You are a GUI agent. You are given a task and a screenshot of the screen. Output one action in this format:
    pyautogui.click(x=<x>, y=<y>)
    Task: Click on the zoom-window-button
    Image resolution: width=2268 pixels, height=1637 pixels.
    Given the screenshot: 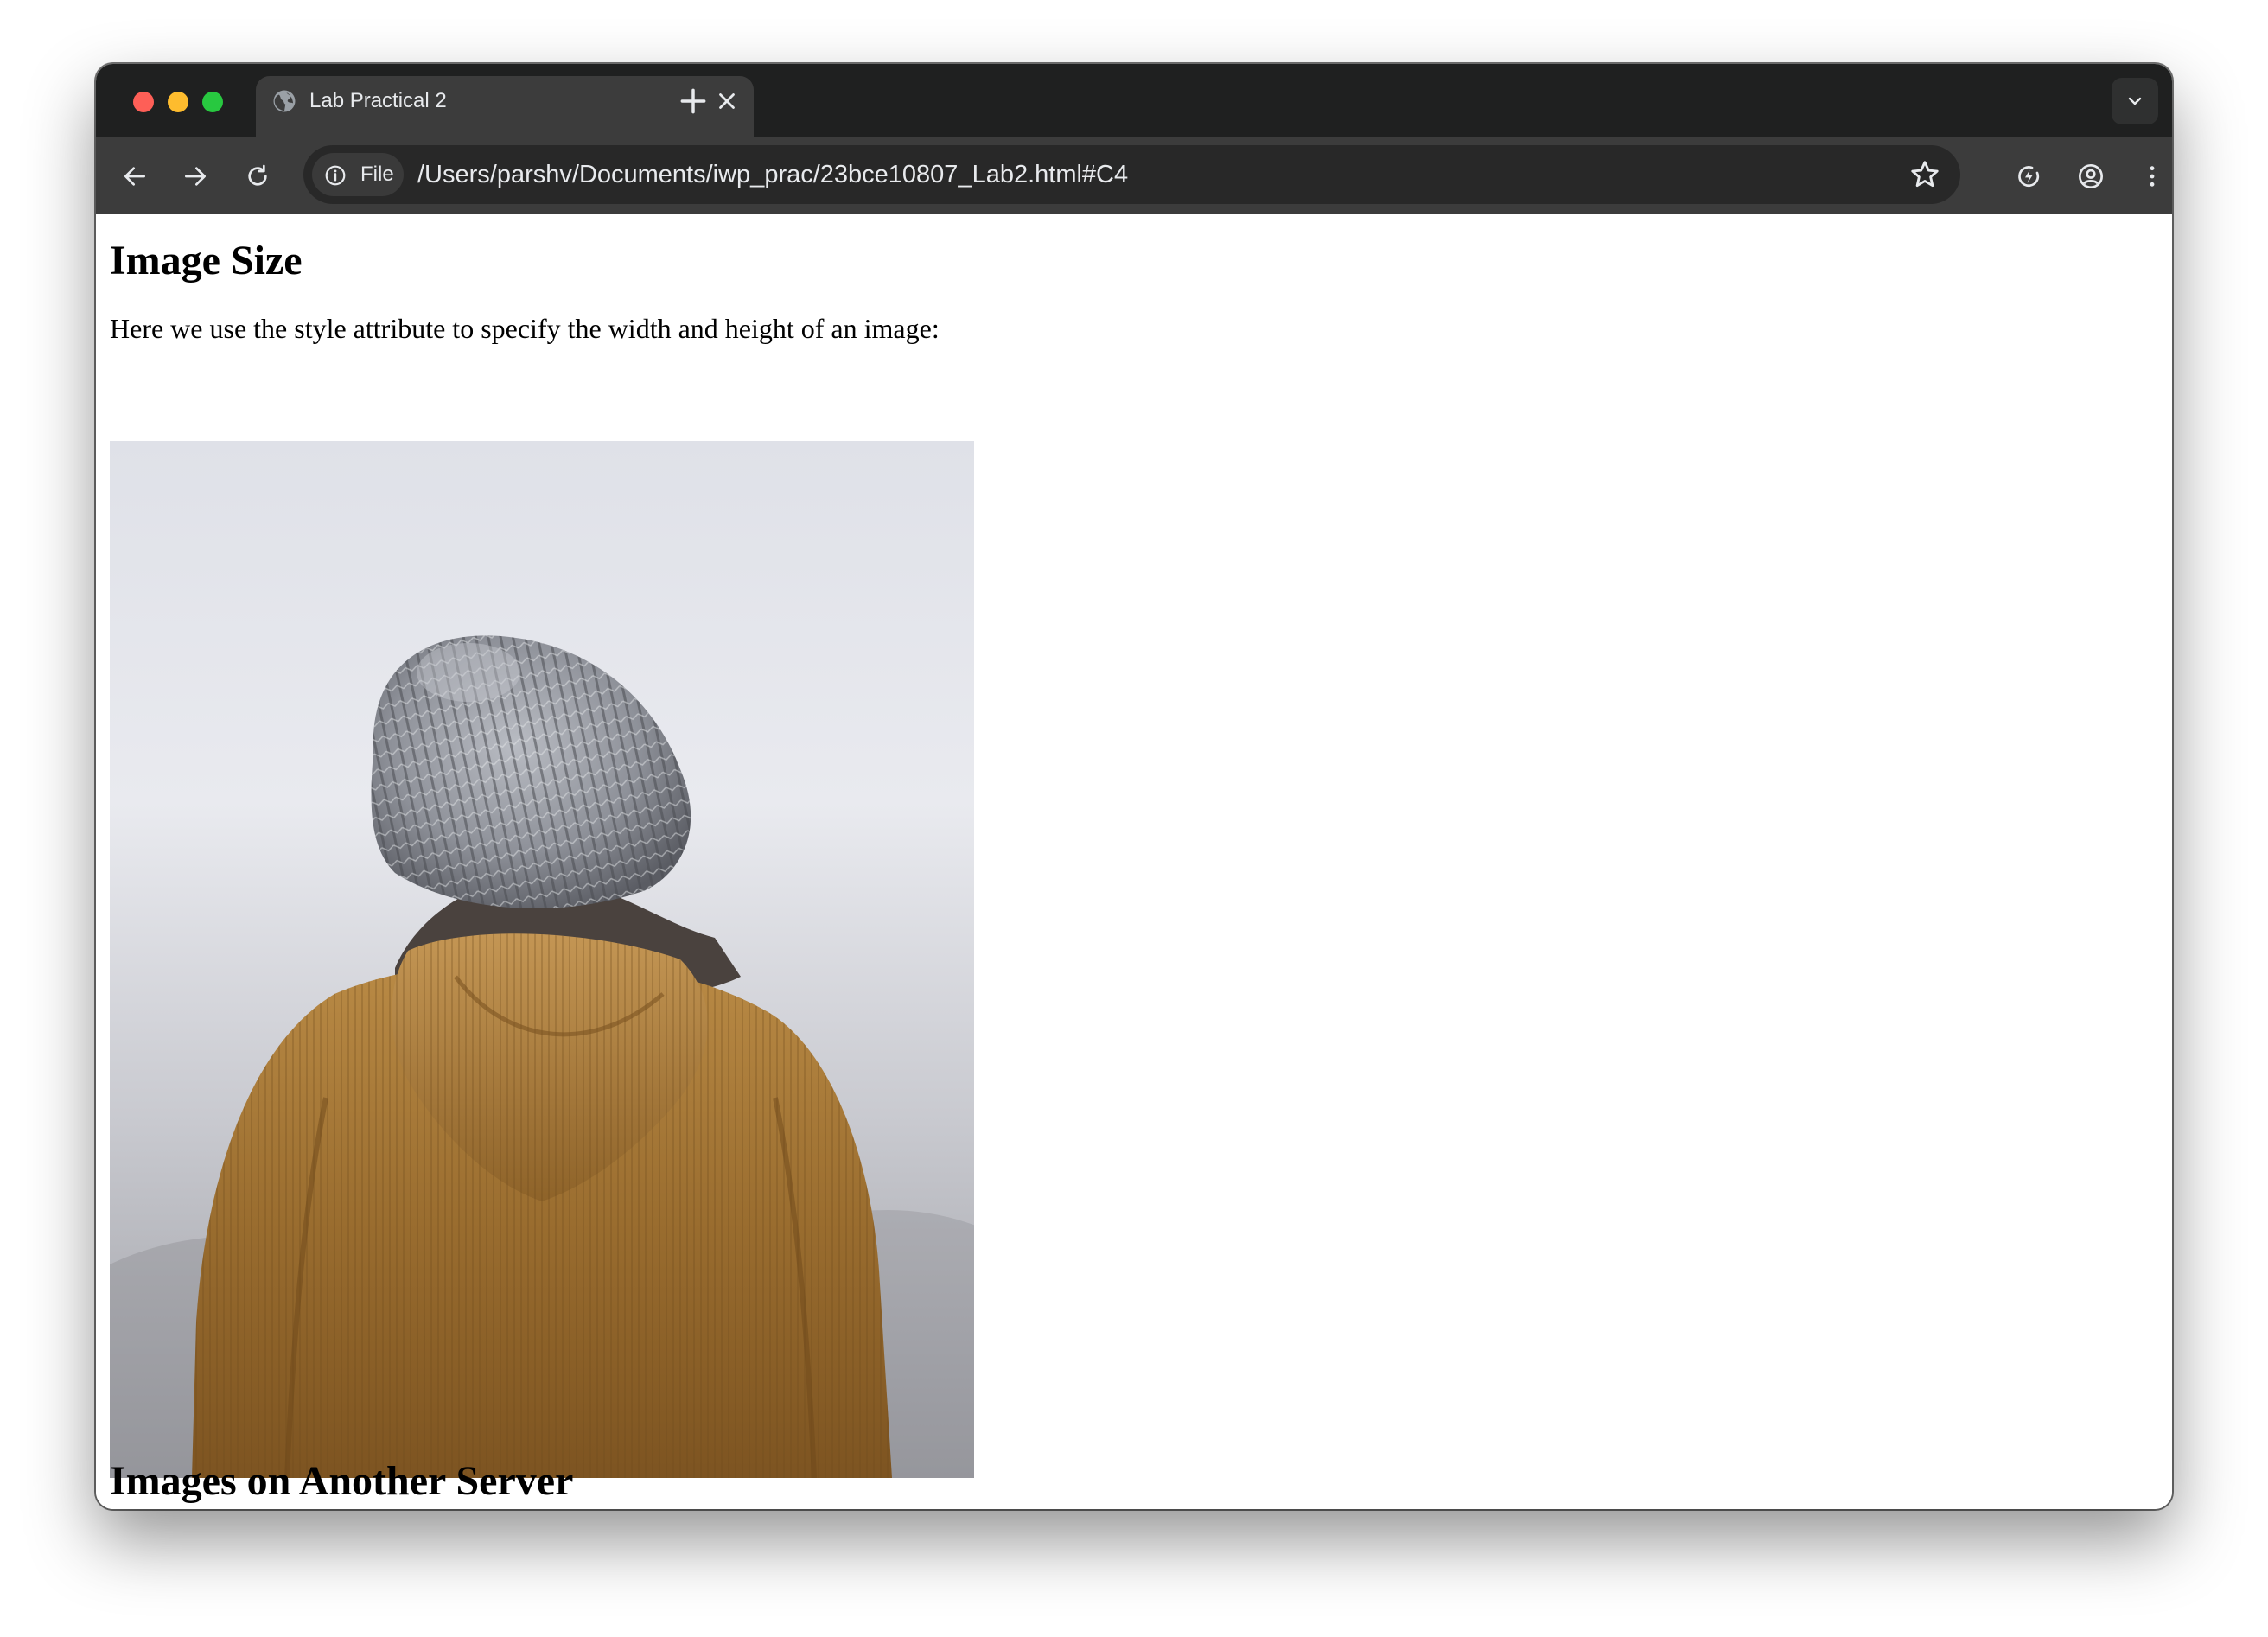 What is the action you would take?
    pyautogui.click(x=212, y=102)
    